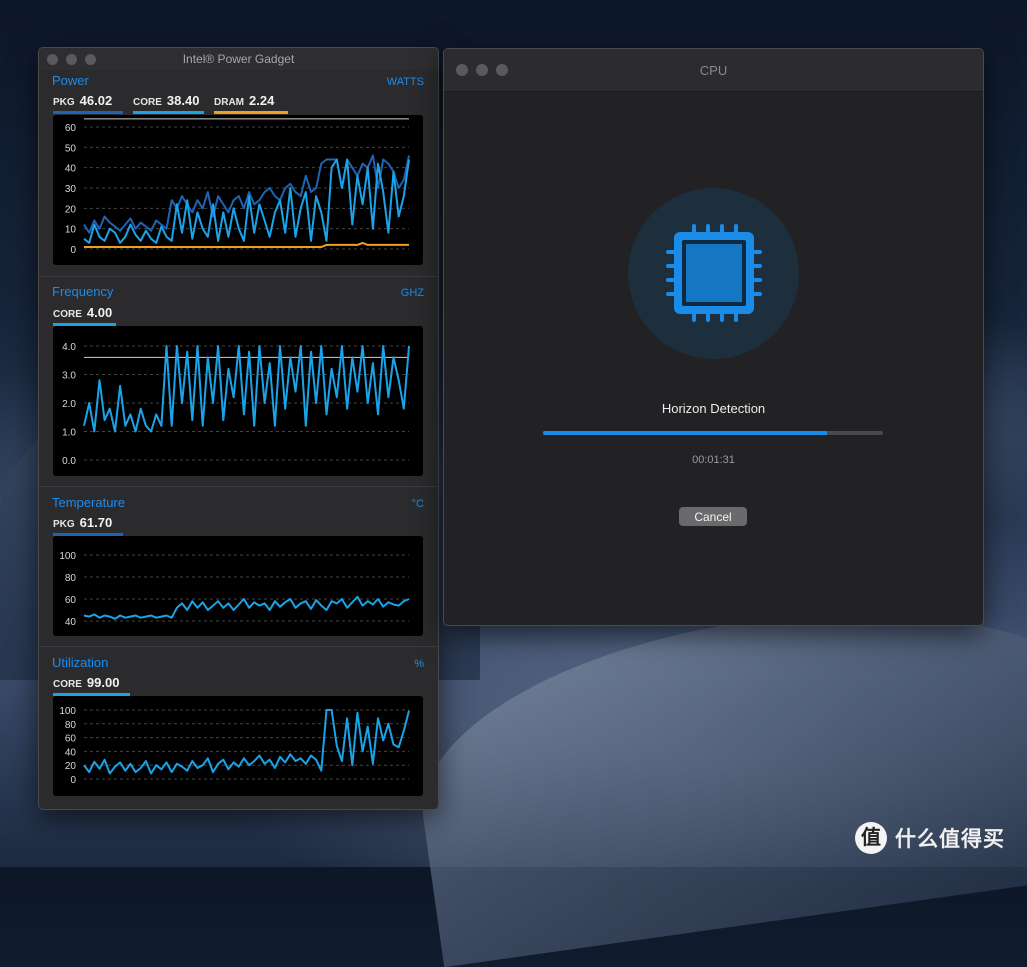 This screenshot has height=967, width=1027. I want to click on metric-value: 61.70, so click(96, 522).